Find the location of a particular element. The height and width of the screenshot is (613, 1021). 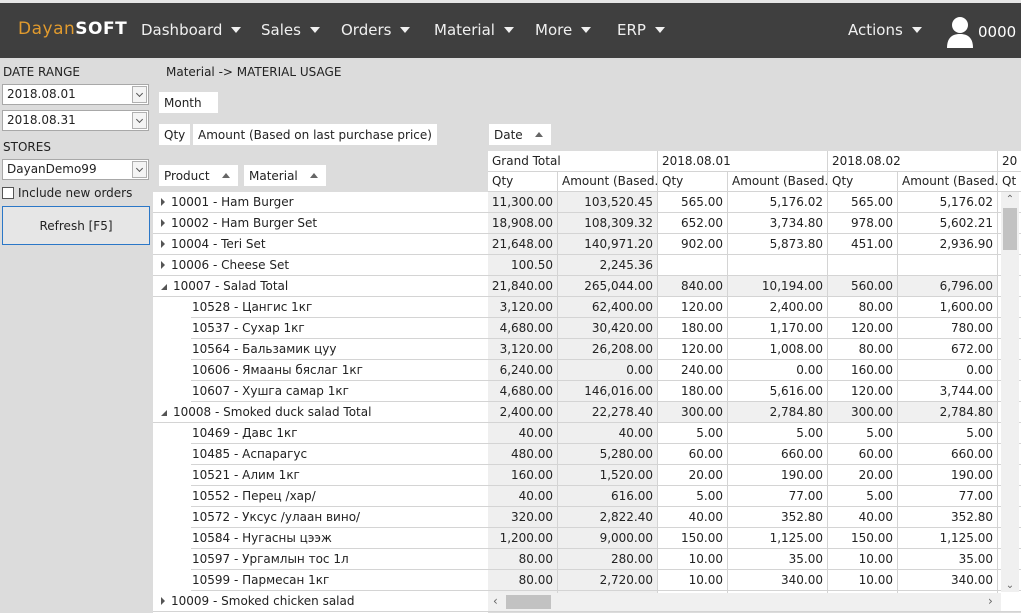

qty-cell: 180.00 is located at coordinates (693, 328).